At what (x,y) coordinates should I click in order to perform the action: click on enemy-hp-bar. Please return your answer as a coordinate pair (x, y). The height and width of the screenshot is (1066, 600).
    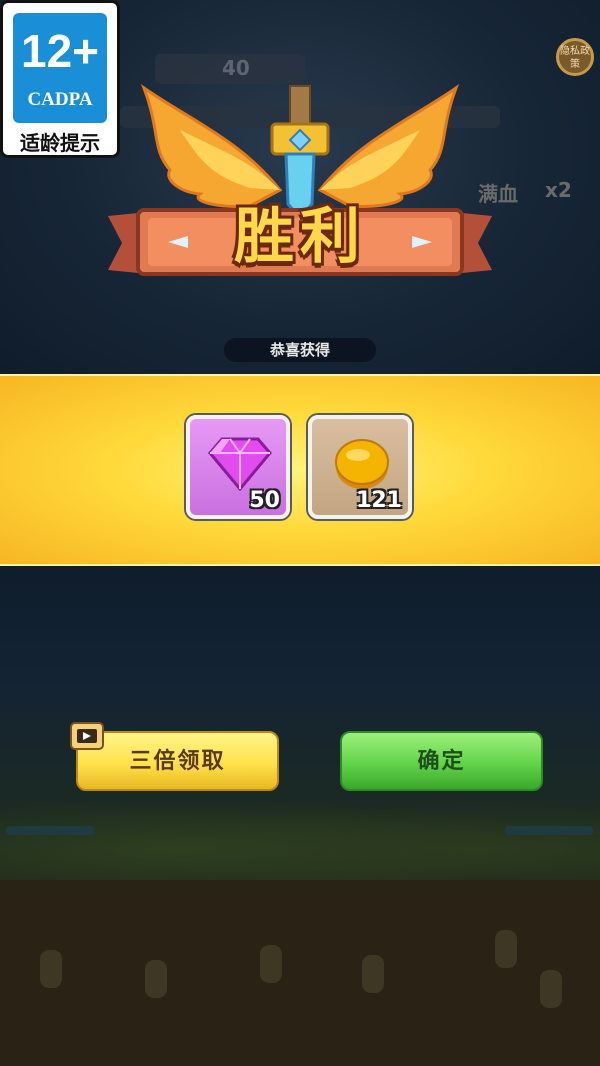
    Looking at the image, I should click on (549, 830).